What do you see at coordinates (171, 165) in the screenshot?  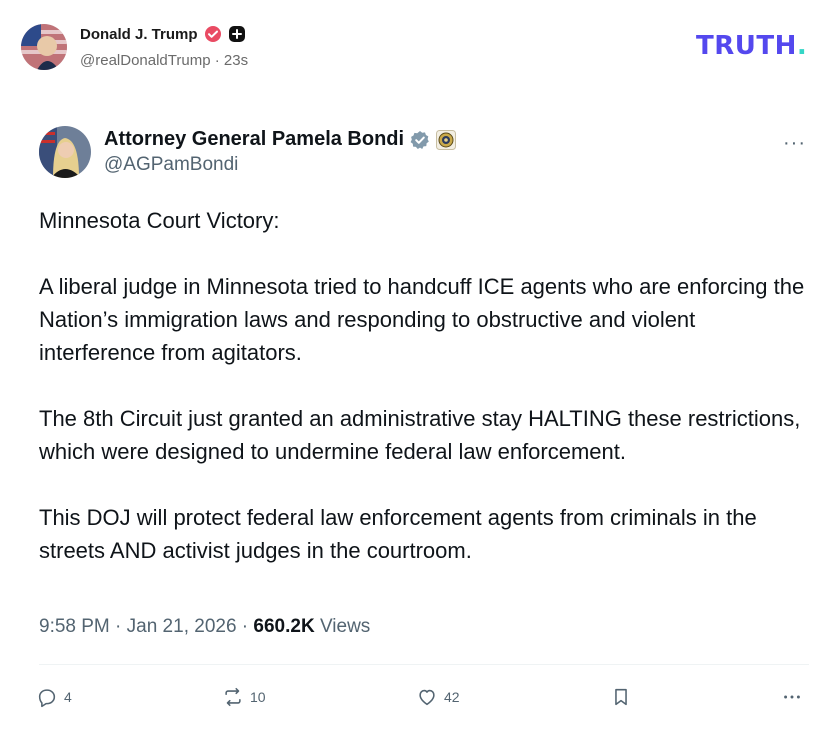 I see `post-author-handle: @AGPamBondi` at bounding box center [171, 165].